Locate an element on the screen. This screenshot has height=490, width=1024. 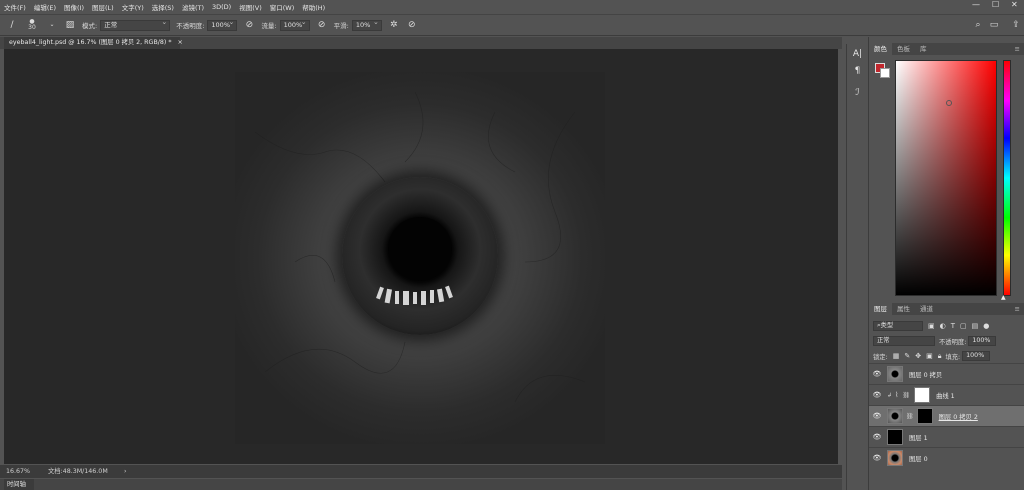
color-picker-cursor is located at coordinates (949, 103).